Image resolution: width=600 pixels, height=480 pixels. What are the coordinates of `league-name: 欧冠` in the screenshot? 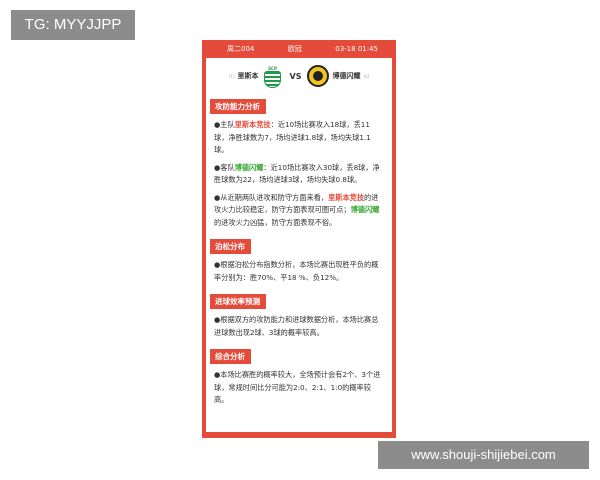 It's located at (294, 49).